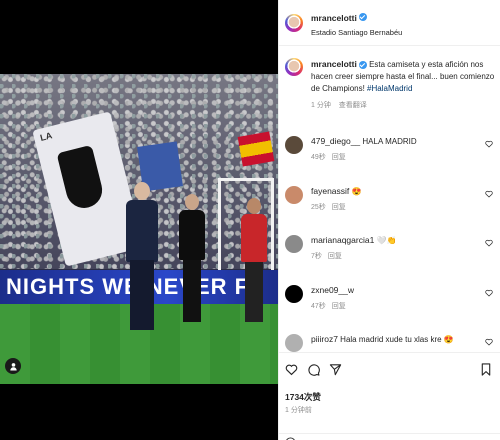  Describe the element at coordinates (321, 105) in the screenshot. I see `caption-age: 1 分钟` at that location.